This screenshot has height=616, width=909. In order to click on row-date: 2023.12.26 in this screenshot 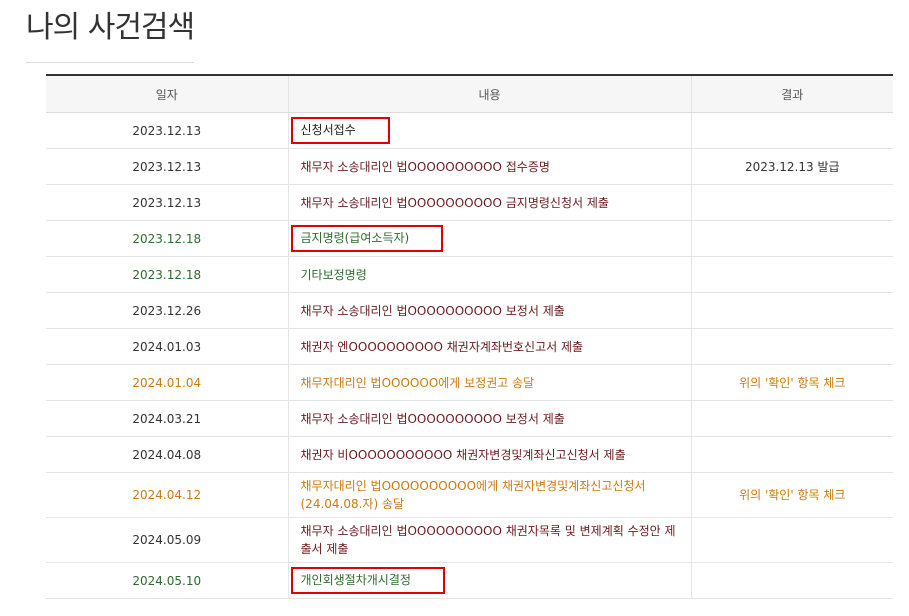, I will do `click(167, 310)`.